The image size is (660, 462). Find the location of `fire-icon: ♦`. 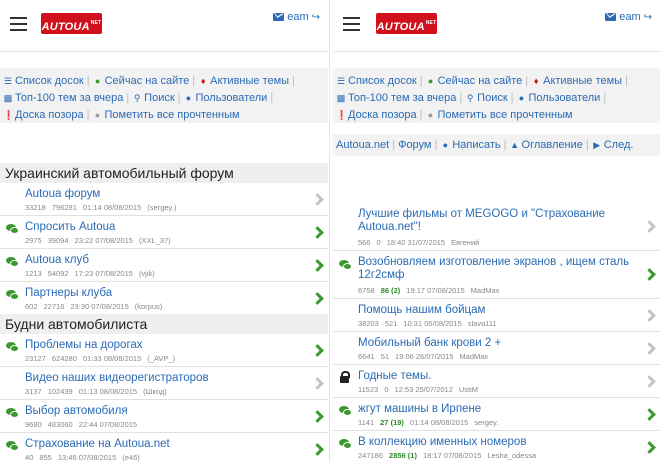

fire-icon: ♦ is located at coordinates (536, 81).